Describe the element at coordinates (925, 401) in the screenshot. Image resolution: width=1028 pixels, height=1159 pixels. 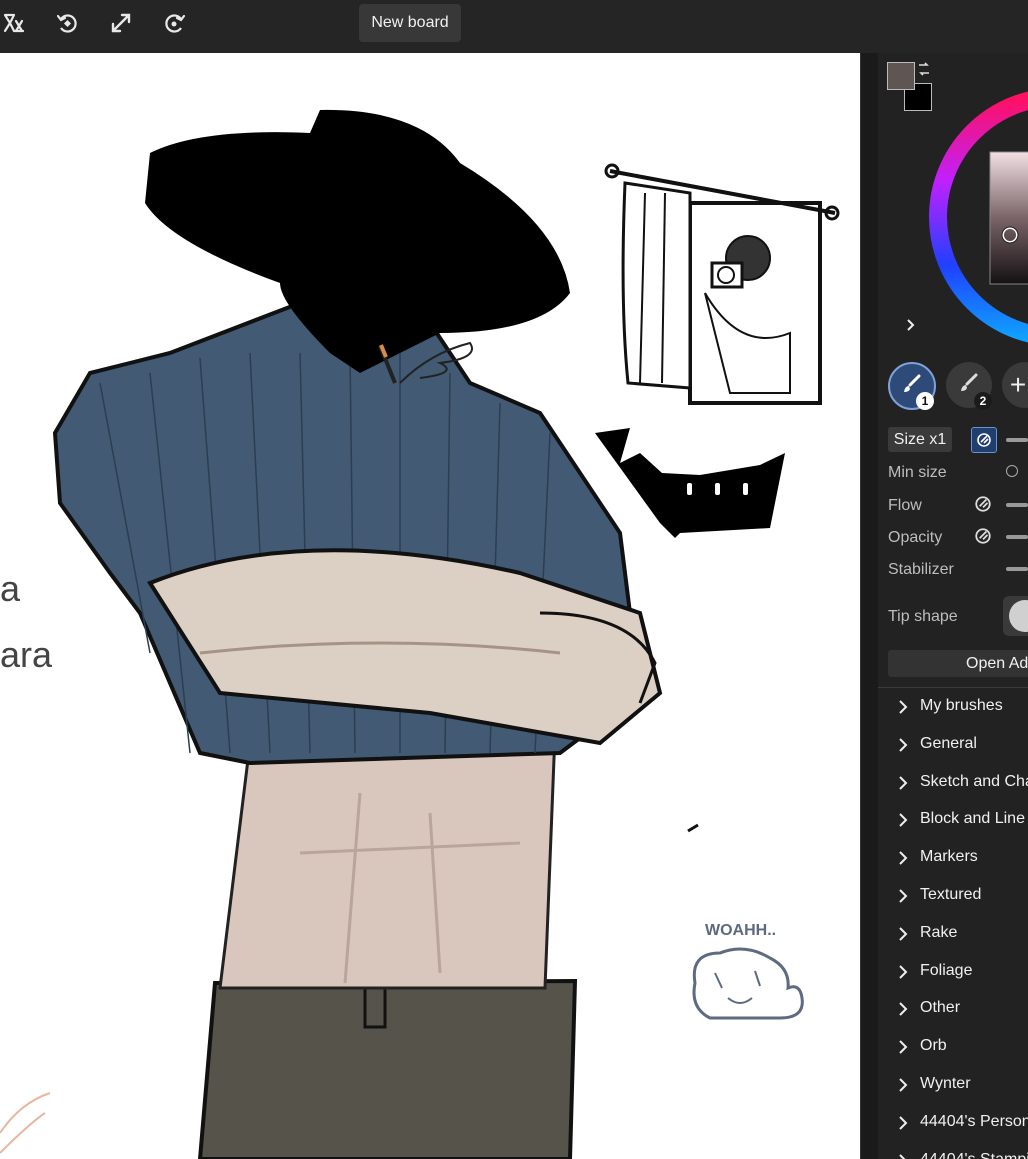
I see `brush-slot-number: 1` at that location.